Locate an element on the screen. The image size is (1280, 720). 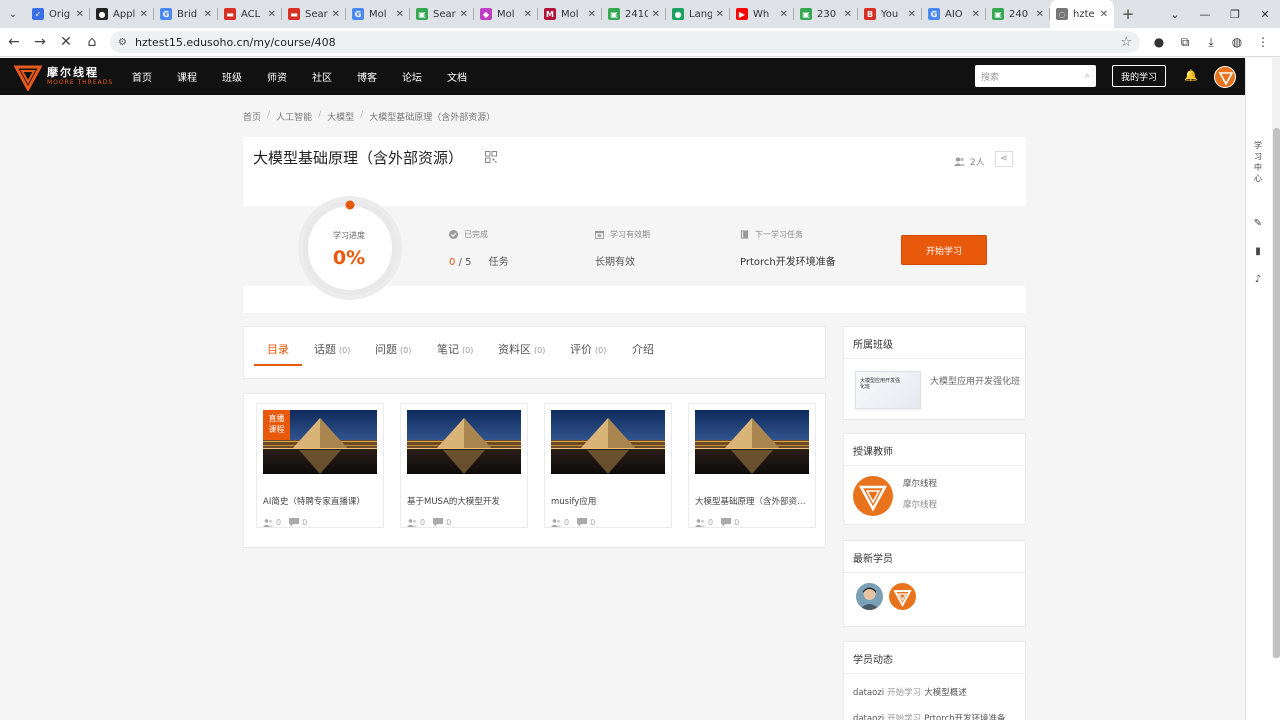
site-logo: 摩尔线程 MOORE THREADS is located at coordinates (66, 77).